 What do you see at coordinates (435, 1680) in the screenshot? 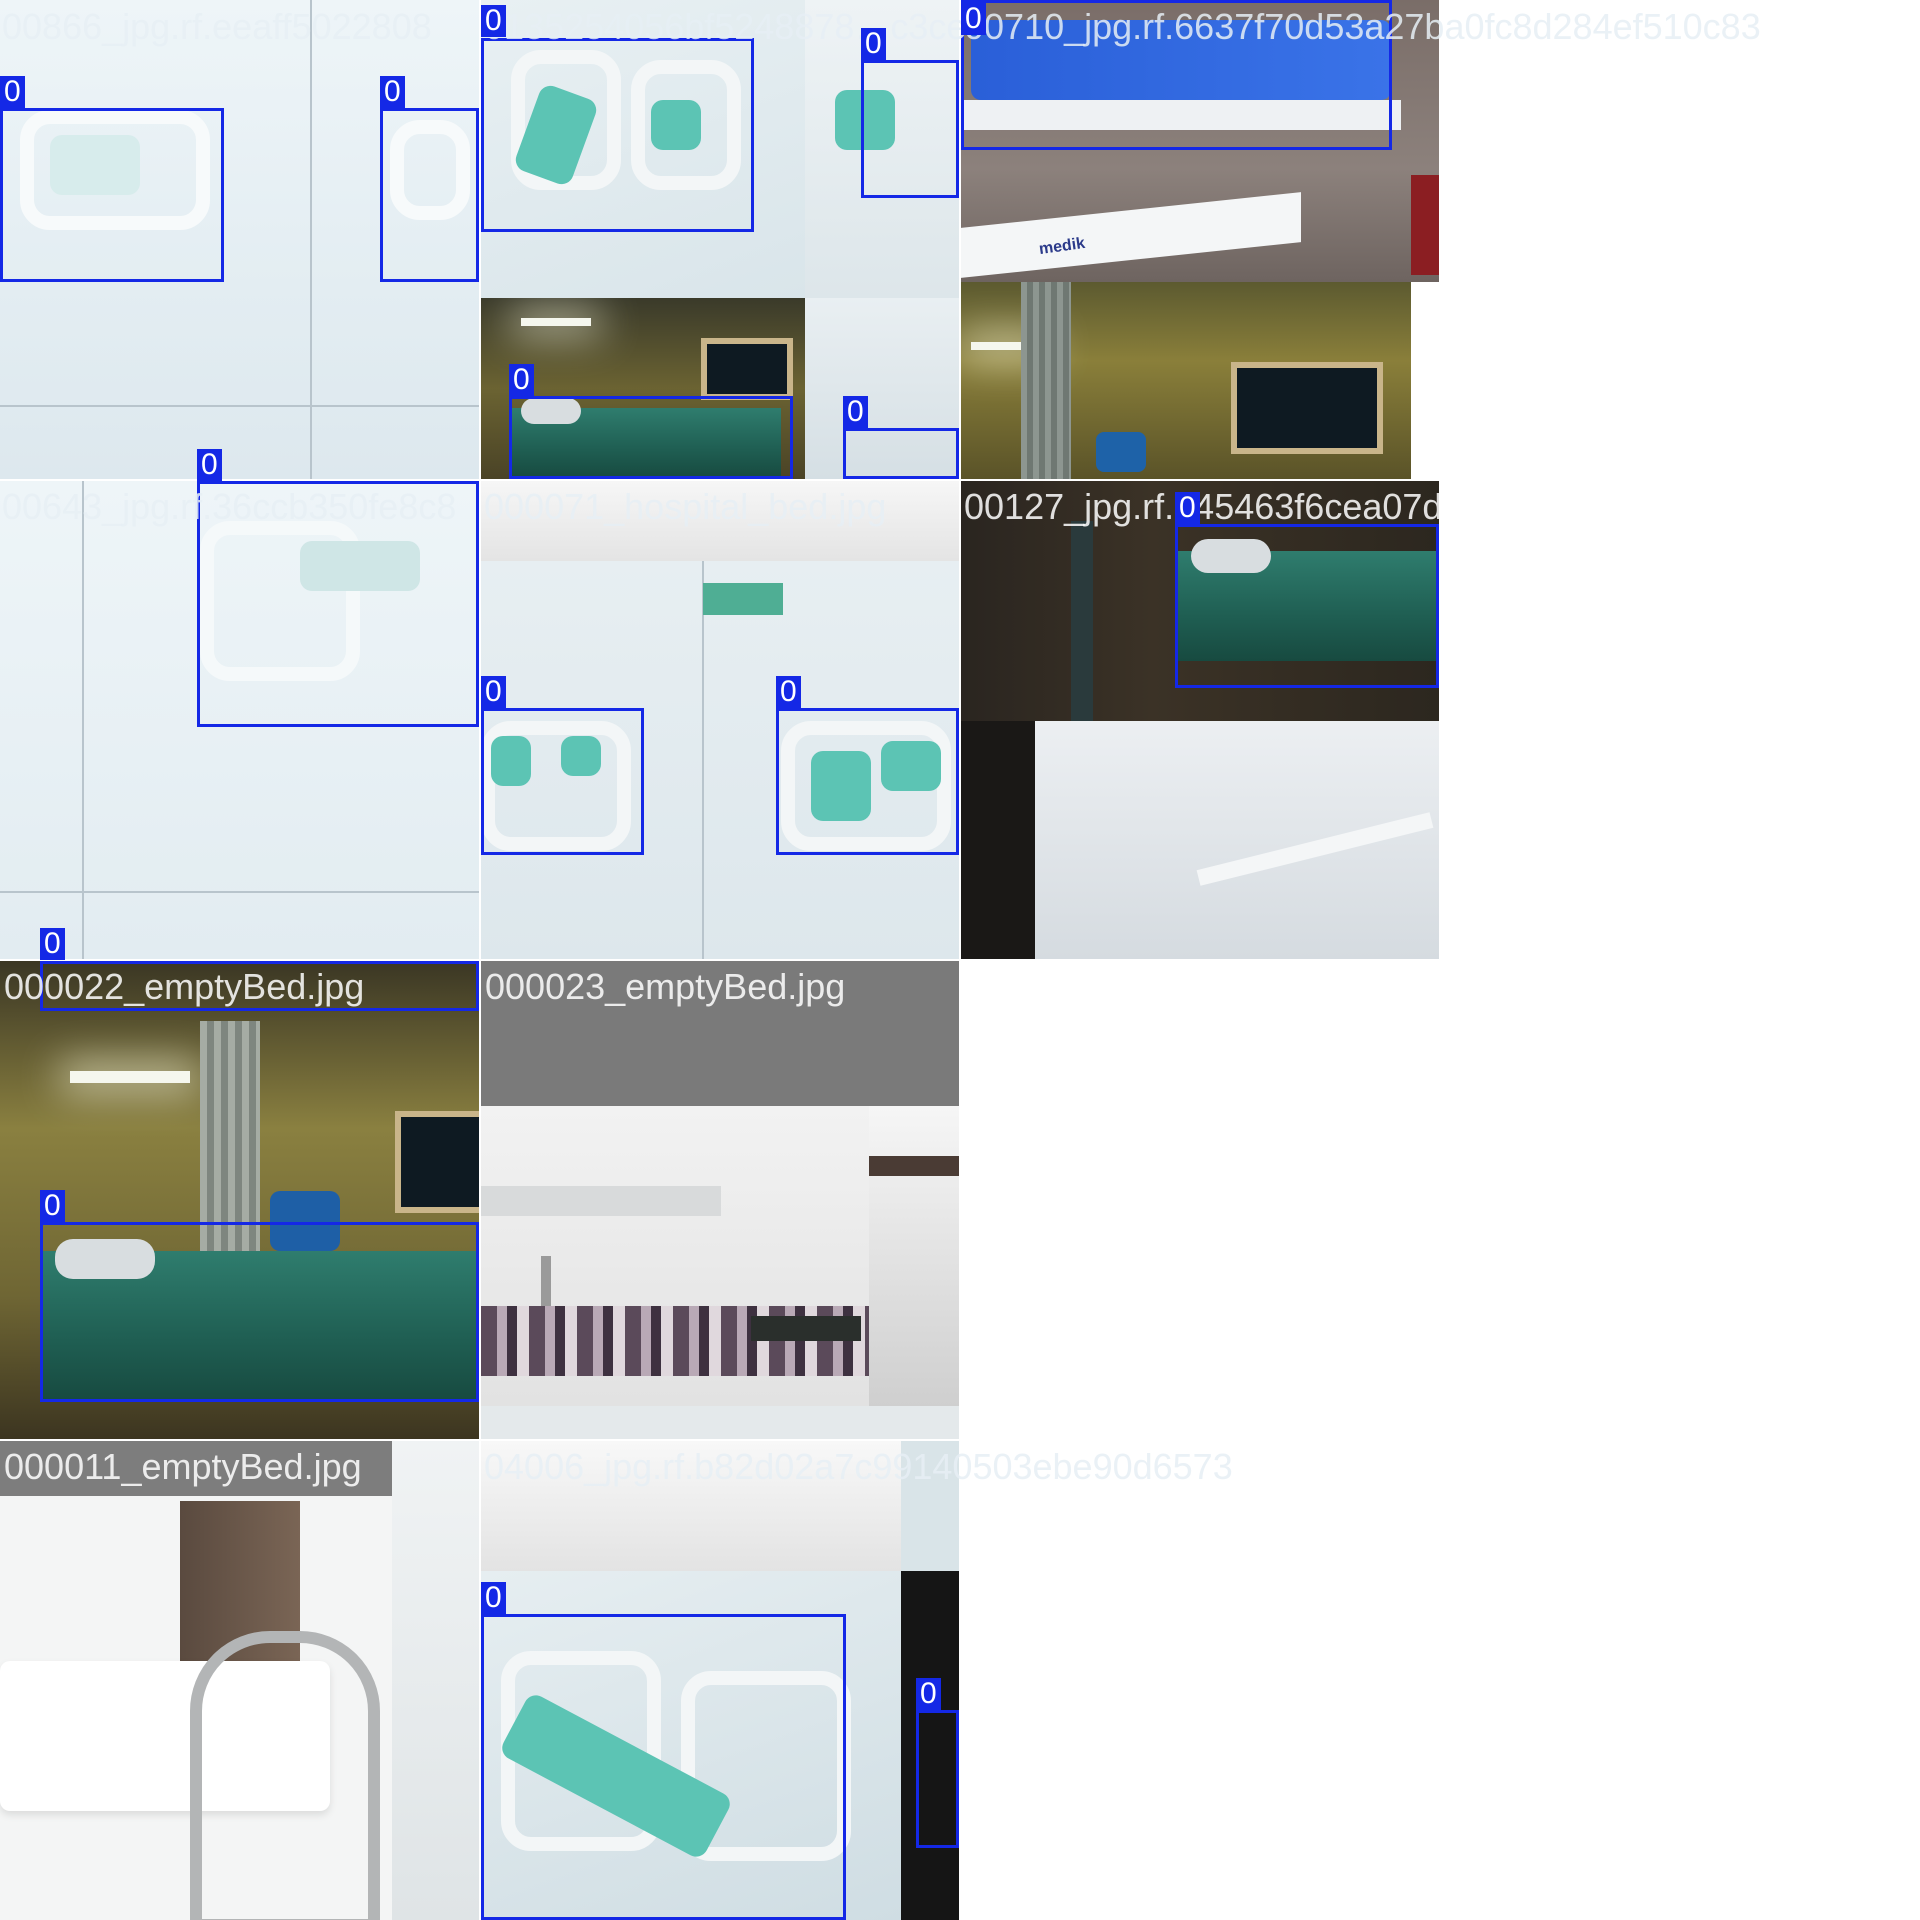
I see `right-panel` at bounding box center [435, 1680].